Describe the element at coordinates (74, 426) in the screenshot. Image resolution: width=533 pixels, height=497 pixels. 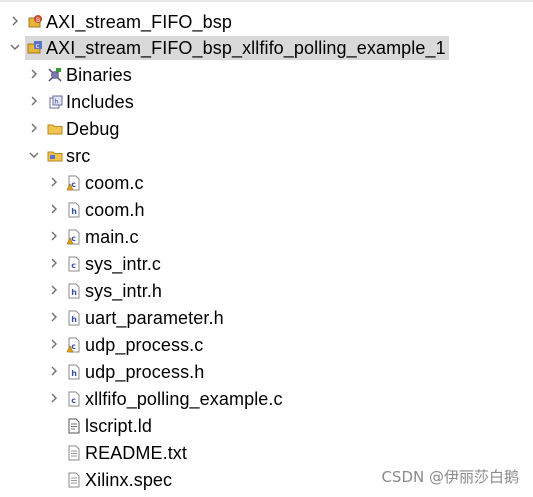
I see `ld-file-icon` at that location.